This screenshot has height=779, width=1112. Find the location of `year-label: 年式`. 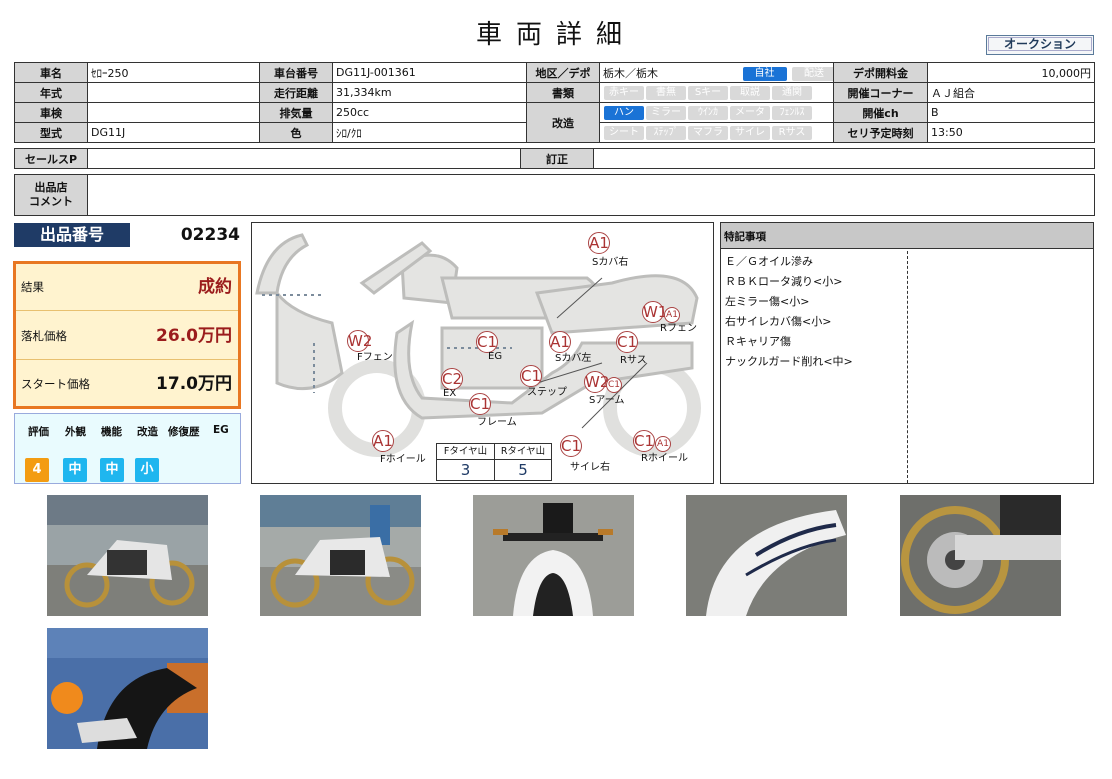

year-label: 年式 is located at coordinates (51, 92).